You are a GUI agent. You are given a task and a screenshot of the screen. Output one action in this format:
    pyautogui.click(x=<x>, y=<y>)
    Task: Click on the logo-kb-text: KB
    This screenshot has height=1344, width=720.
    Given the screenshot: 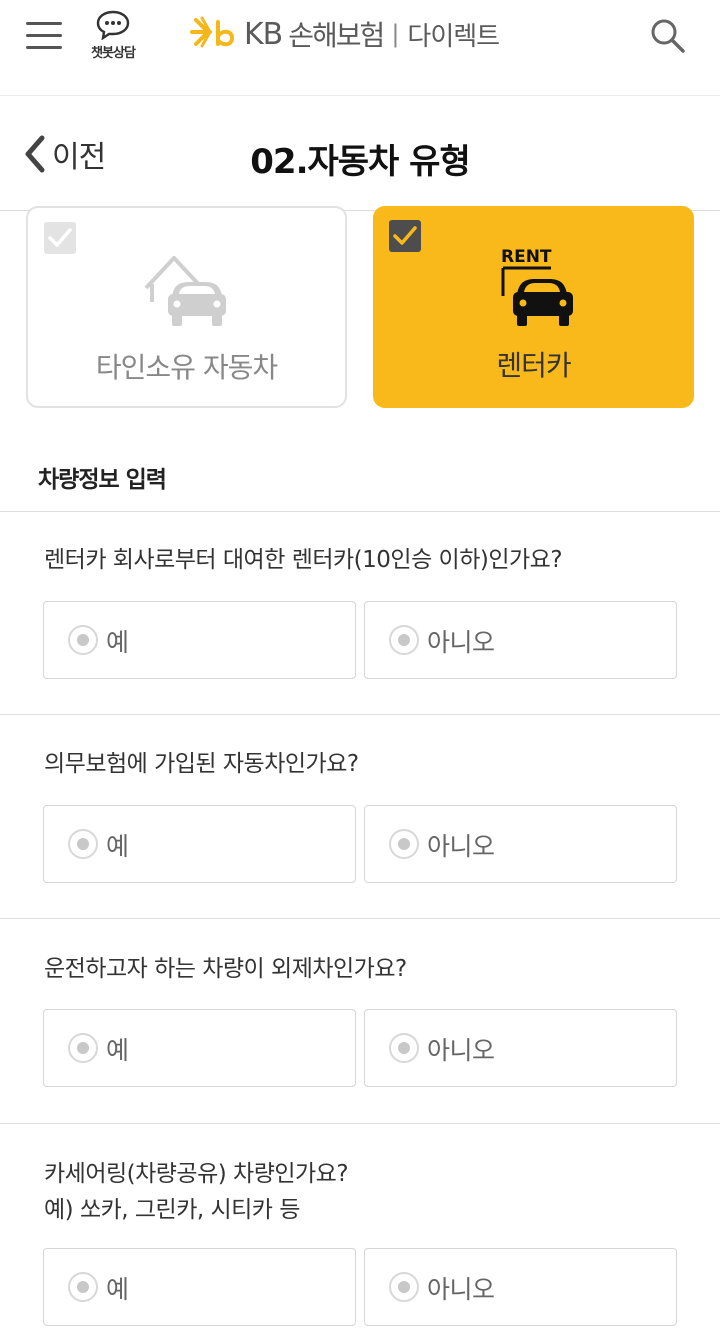 What is the action you would take?
    pyautogui.click(x=263, y=34)
    